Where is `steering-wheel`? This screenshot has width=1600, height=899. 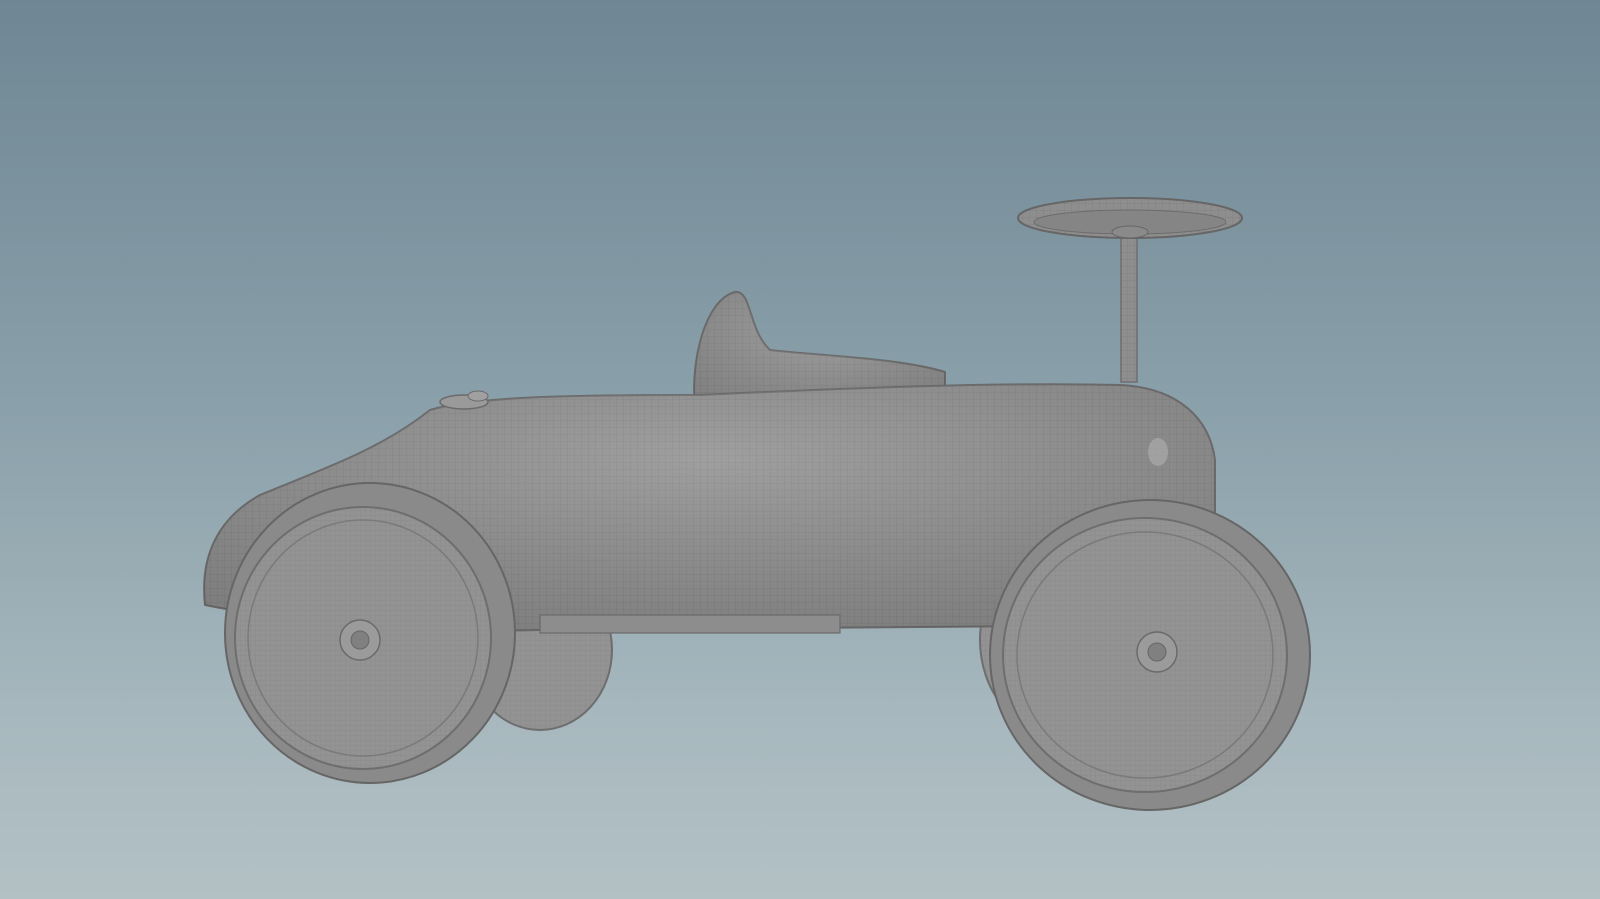
steering-wheel is located at coordinates (1130, 218).